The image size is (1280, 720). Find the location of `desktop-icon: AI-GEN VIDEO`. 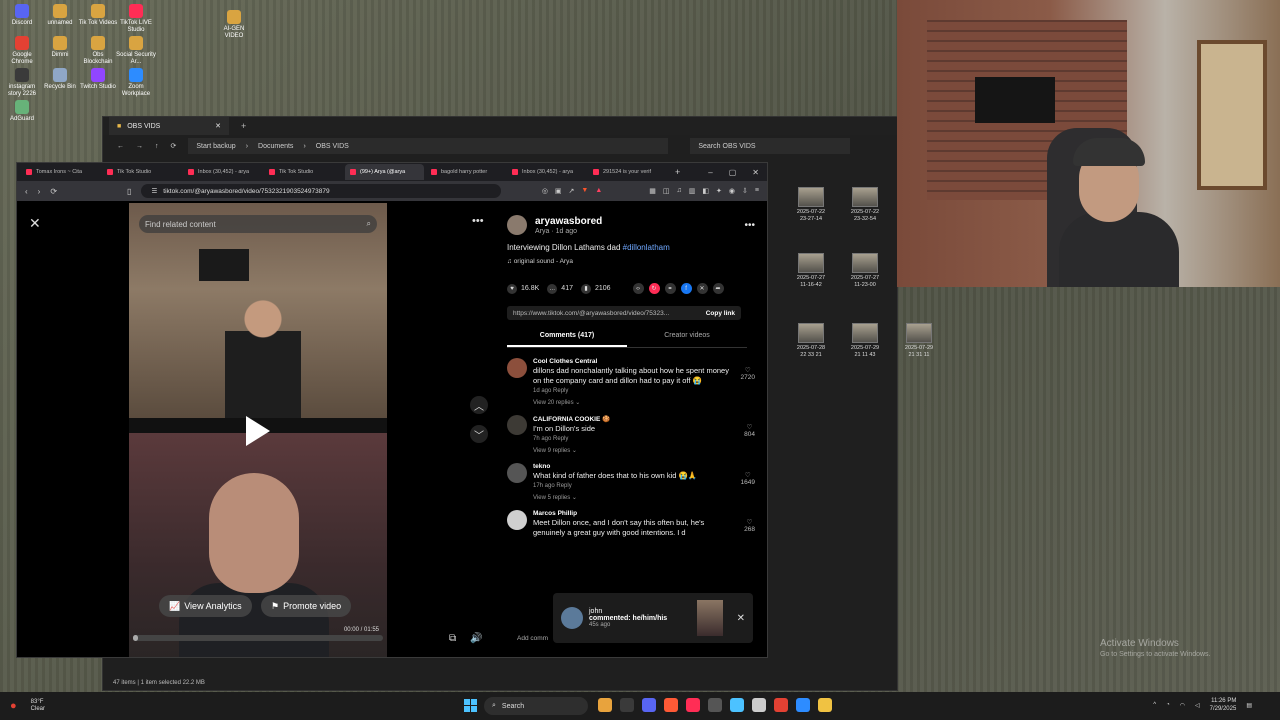

desktop-icon: AI-GEN VIDEO is located at coordinates (234, 25).